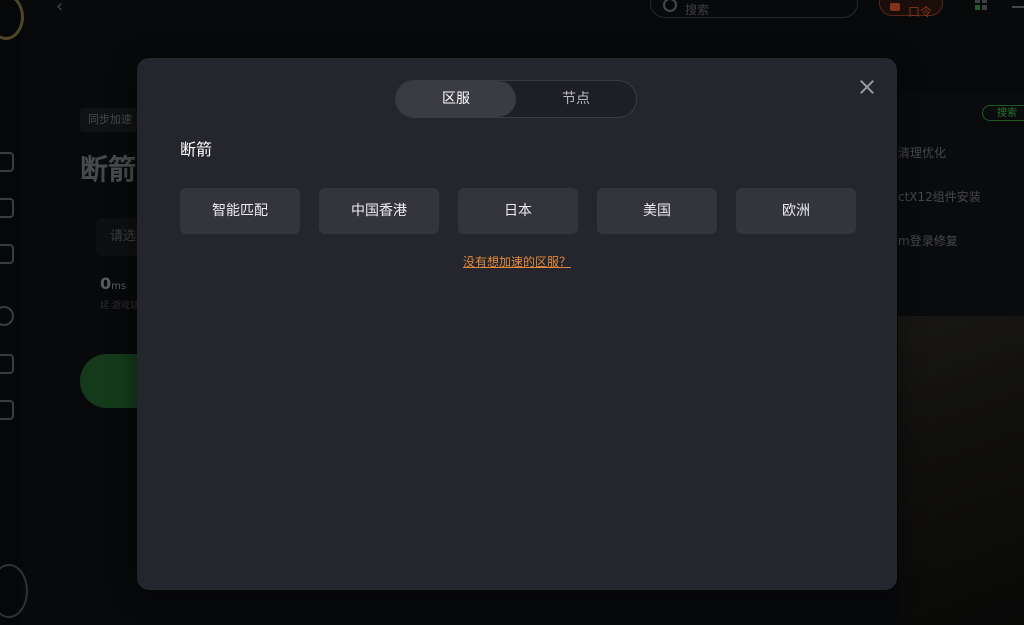 Image resolution: width=1024 pixels, height=625 pixels. What do you see at coordinates (796, 211) in the screenshot?
I see `region-button-europe: 欧洲` at bounding box center [796, 211].